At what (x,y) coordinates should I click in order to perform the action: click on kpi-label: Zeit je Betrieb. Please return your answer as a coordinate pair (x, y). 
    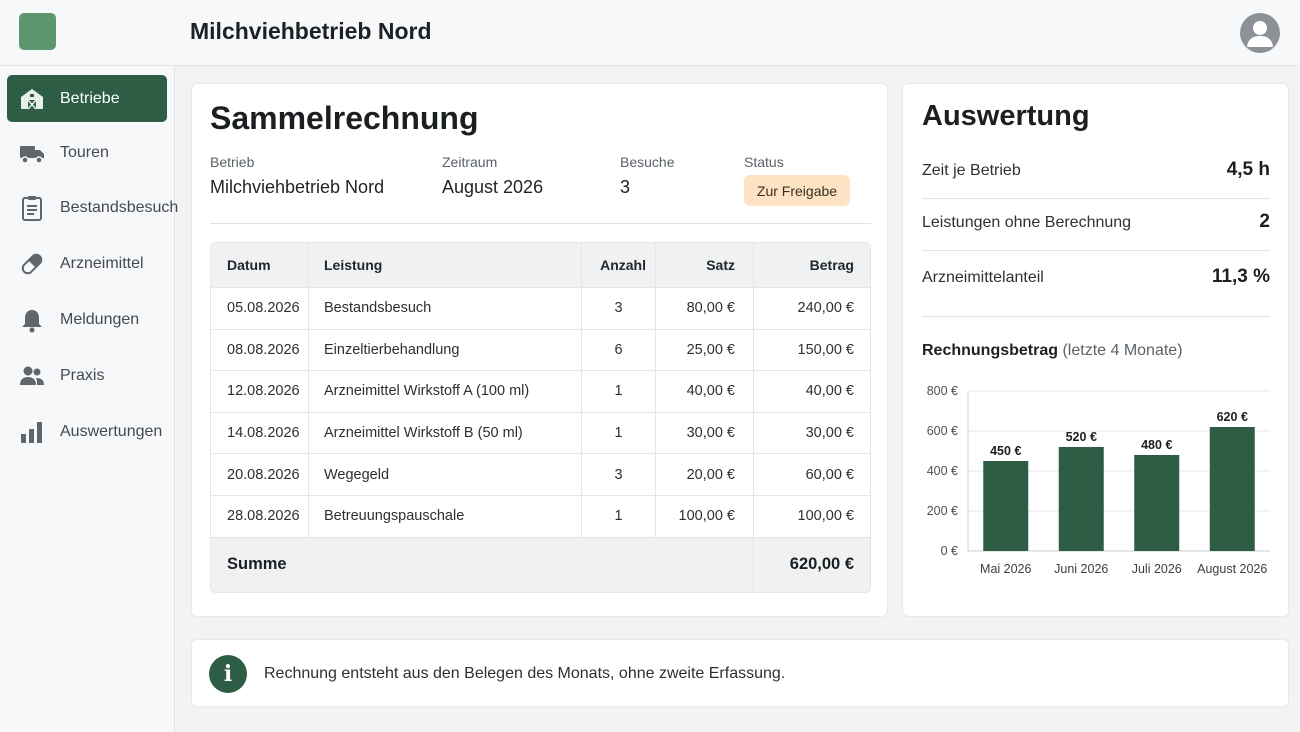
    Looking at the image, I should click on (971, 170).